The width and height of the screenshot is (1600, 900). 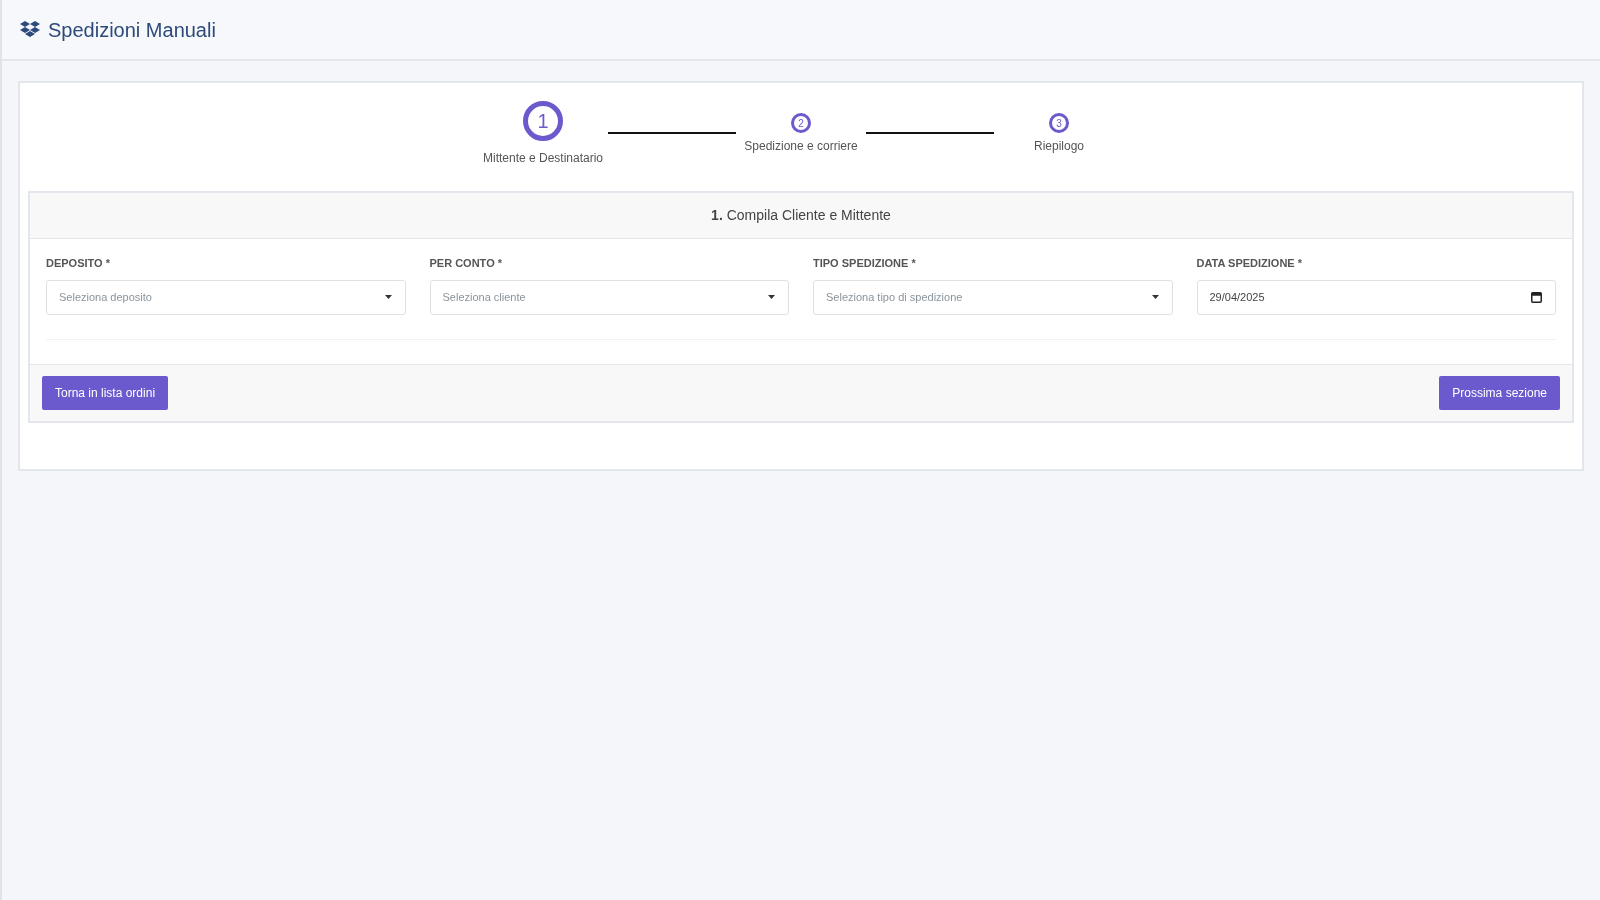 I want to click on date-field: 29/04/2025, so click(x=1376, y=297).